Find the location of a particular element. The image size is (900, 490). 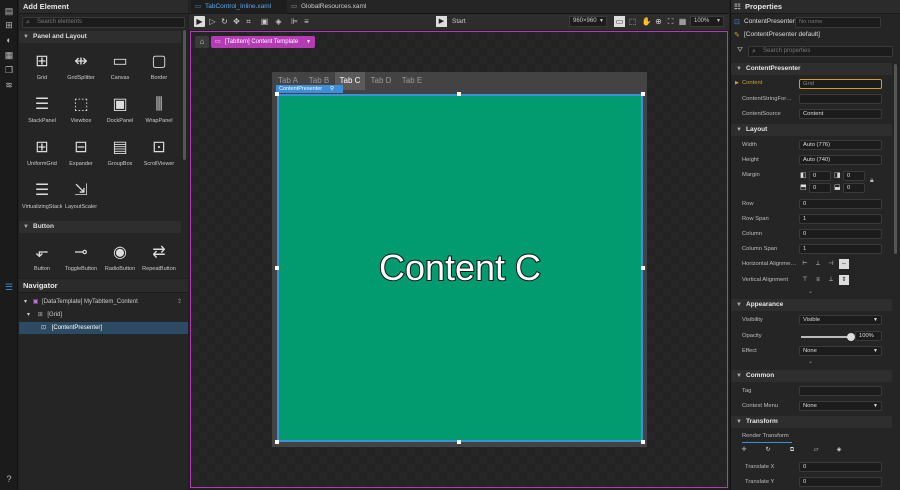

paint-tool-icon: ◈ is located at coordinates (278, 21).